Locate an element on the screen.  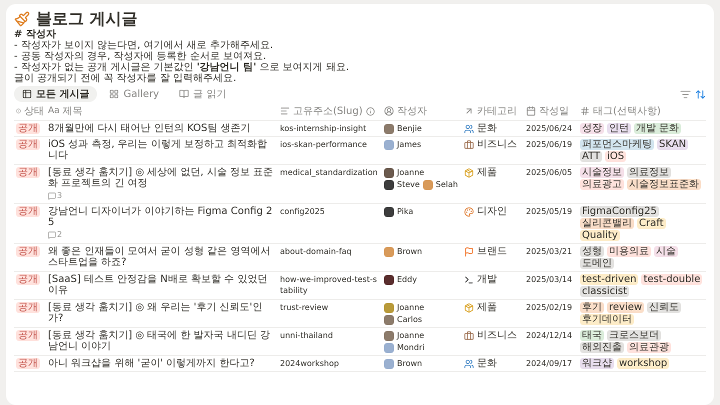
view-tab: 모든 게시글 is located at coordinates (56, 94).